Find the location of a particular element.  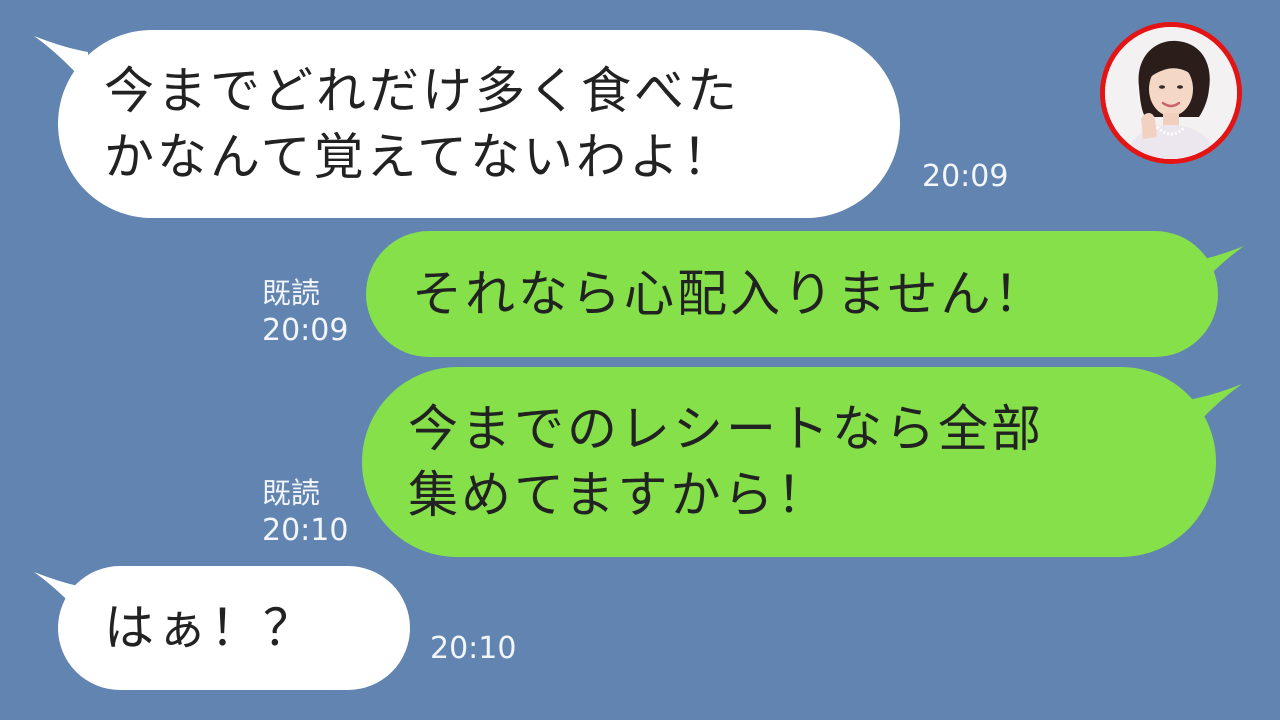

message-line: それなら心配入りません！ is located at coordinates (729, 294).